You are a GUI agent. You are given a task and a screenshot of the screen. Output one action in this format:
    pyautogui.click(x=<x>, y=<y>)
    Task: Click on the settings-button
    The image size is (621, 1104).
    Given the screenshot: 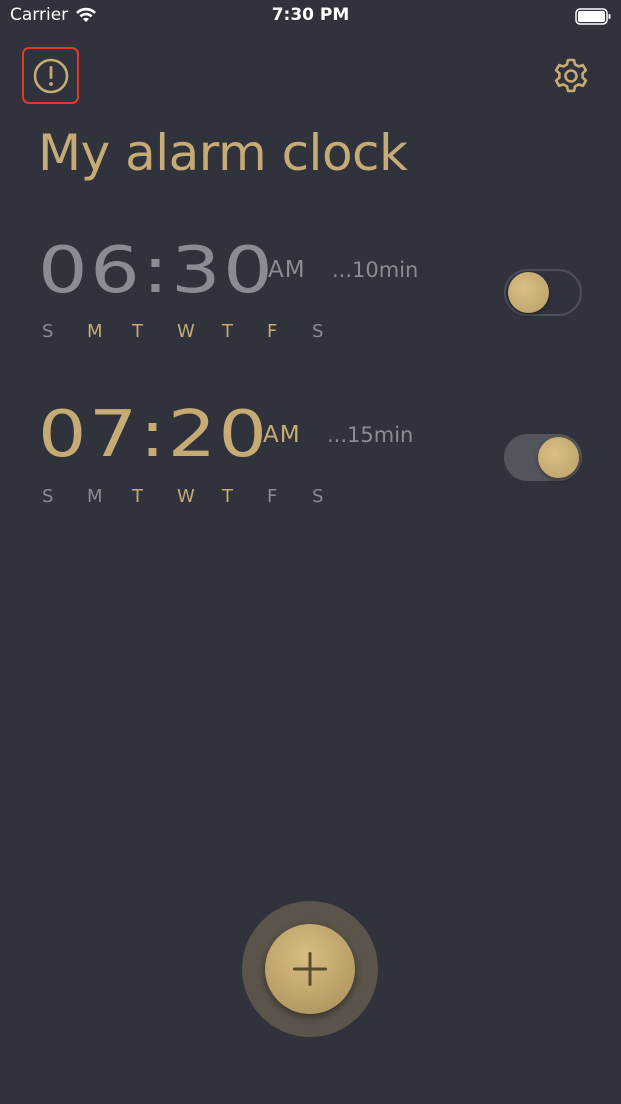 What is the action you would take?
    pyautogui.click(x=571, y=76)
    